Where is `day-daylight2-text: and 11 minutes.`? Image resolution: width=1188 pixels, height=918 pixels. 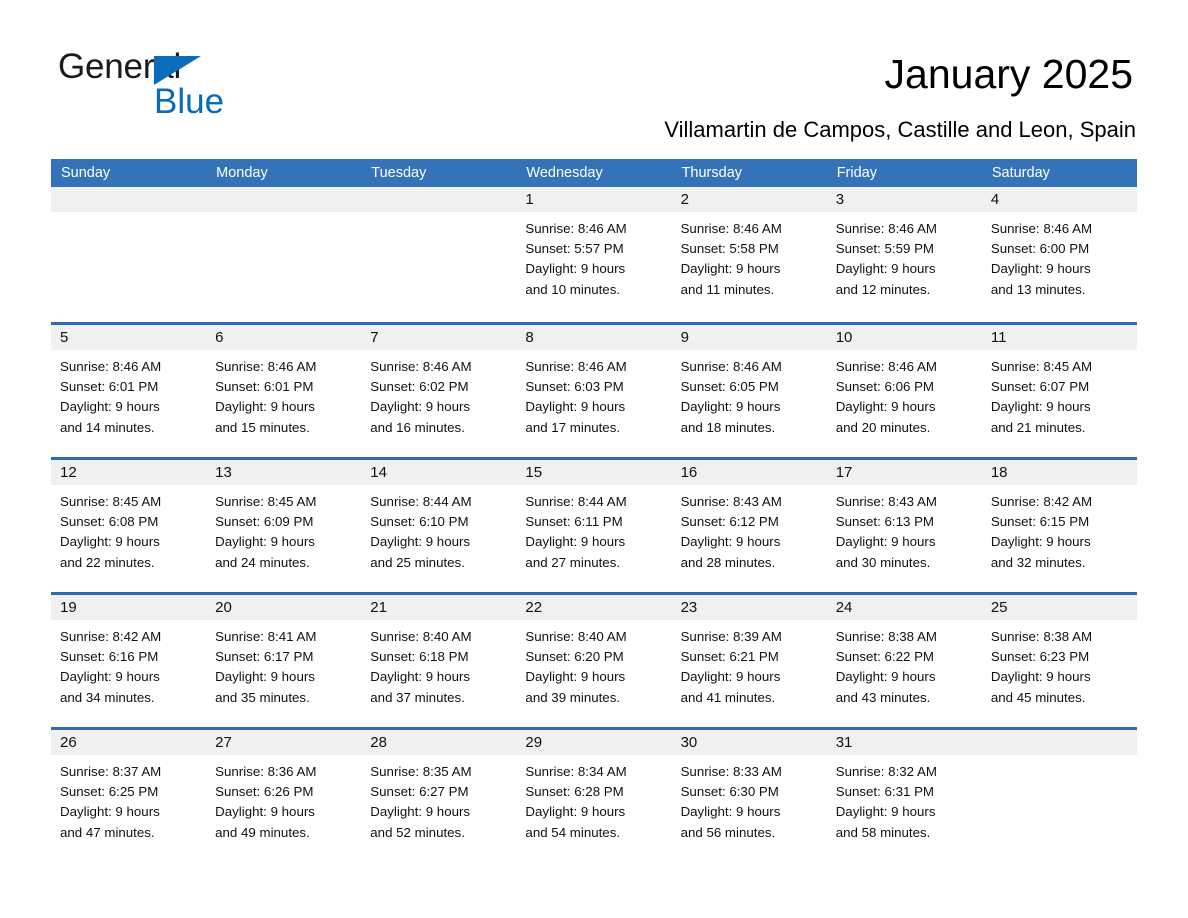
day-daylight2-text: and 11 minutes. is located at coordinates (727, 289).